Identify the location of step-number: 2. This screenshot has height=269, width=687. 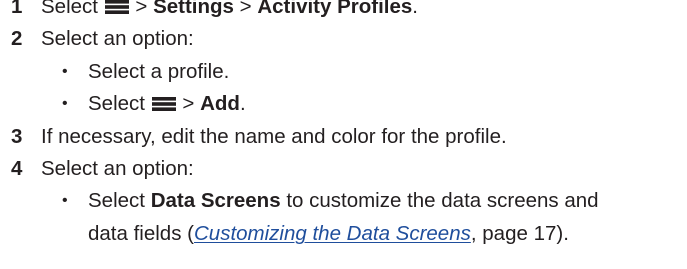
(17, 39).